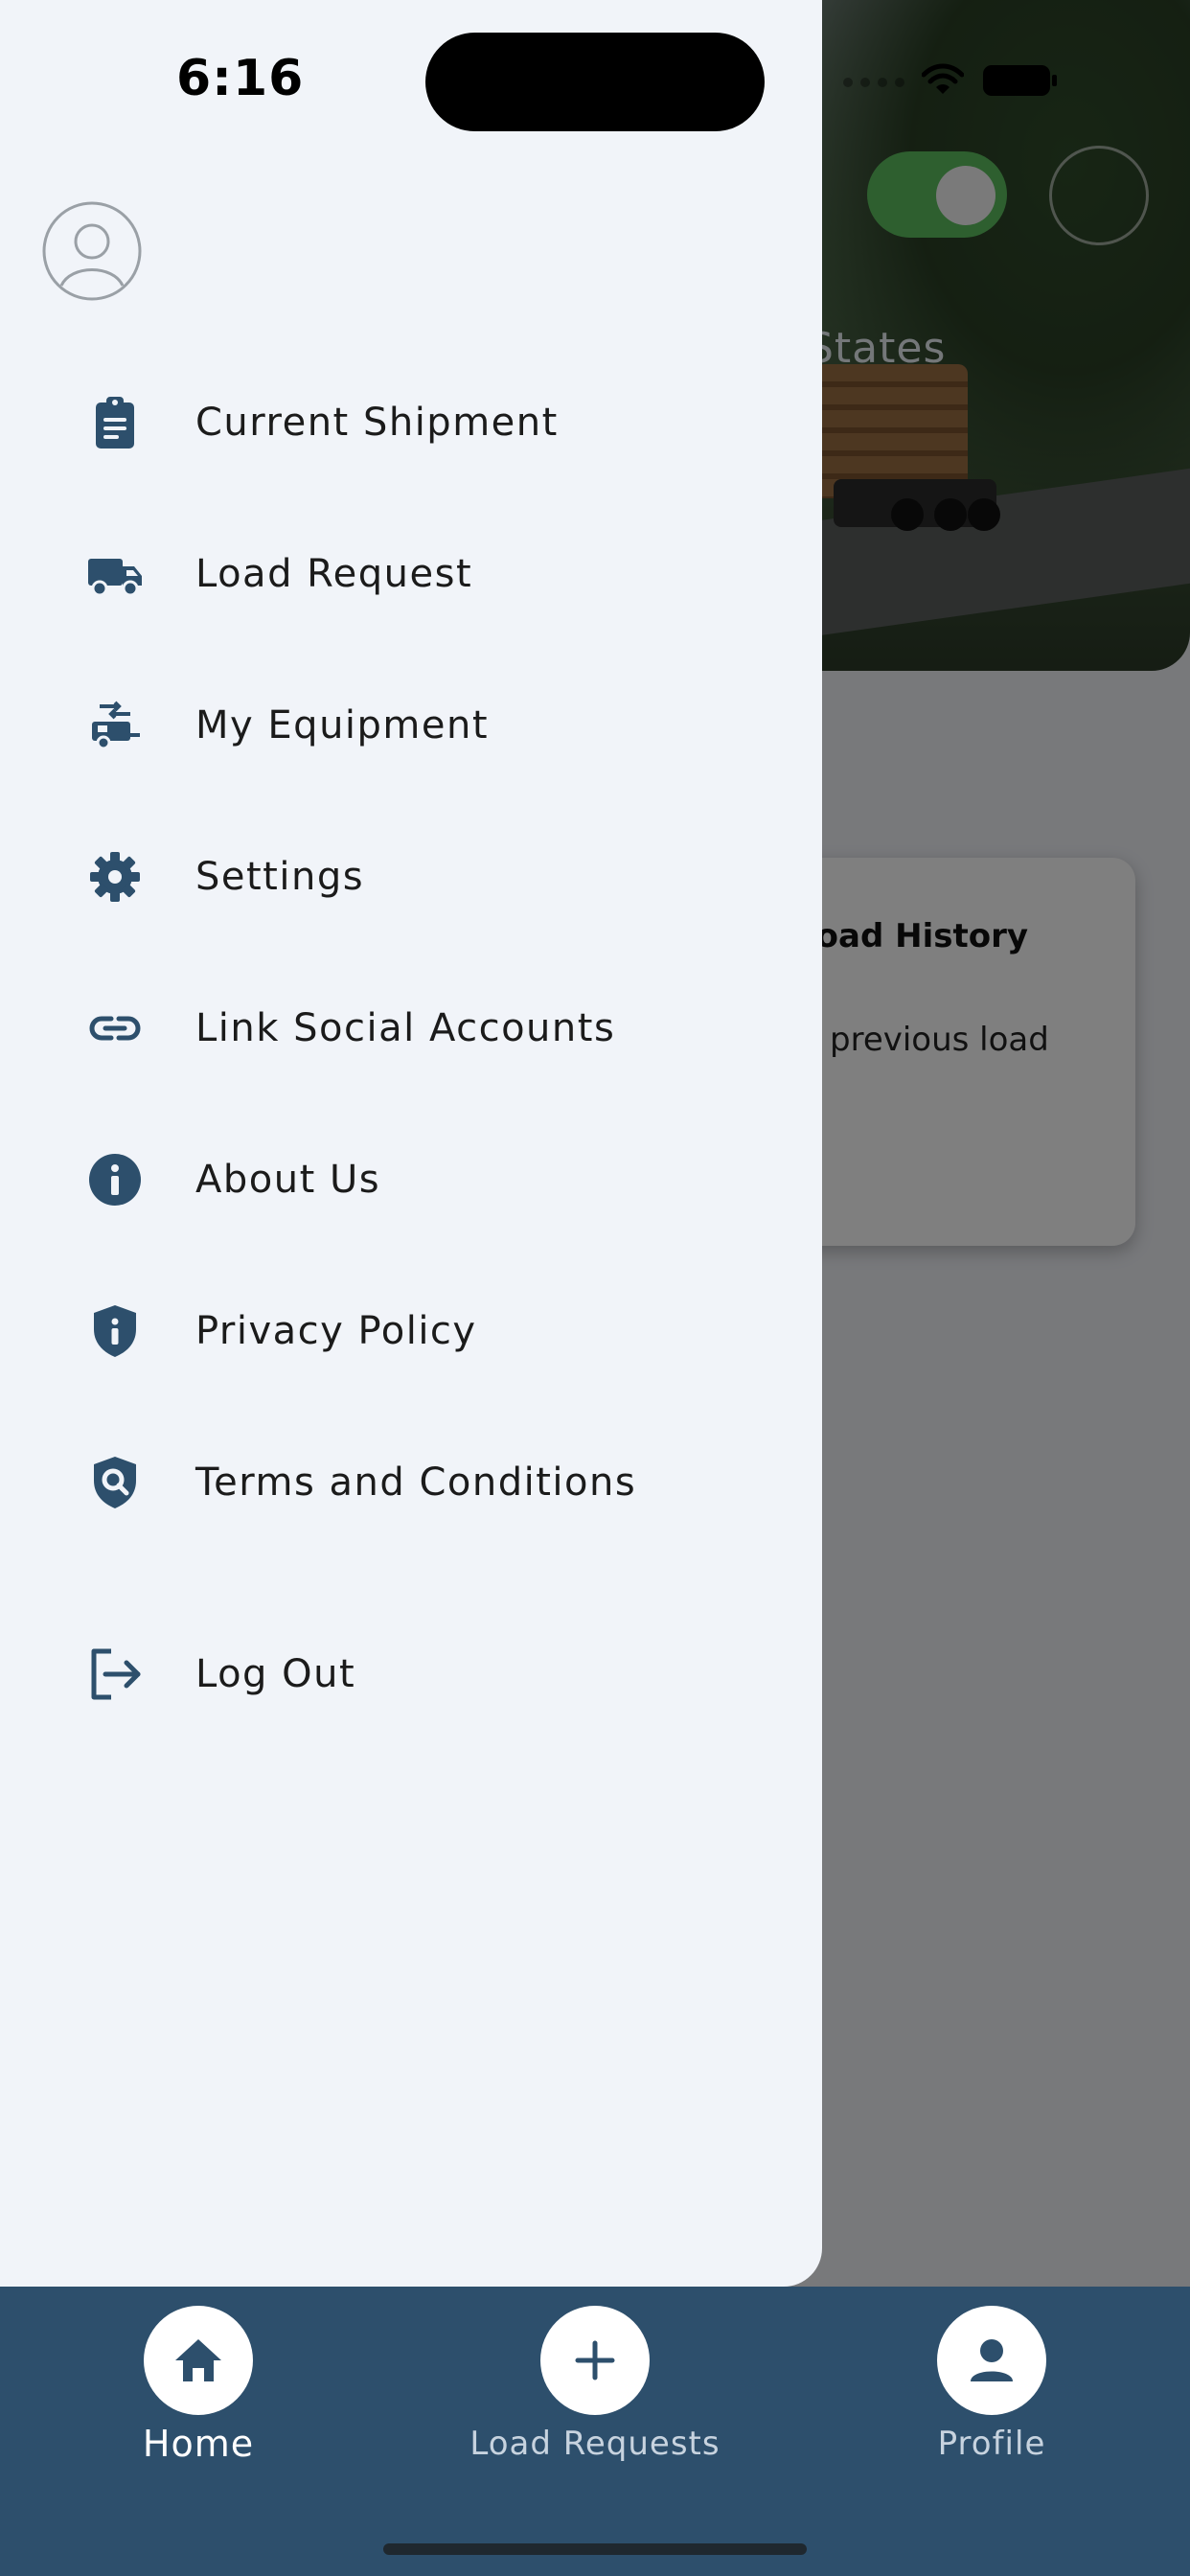 This screenshot has height=2576, width=1190. What do you see at coordinates (1019, 82) in the screenshot?
I see `battery-icon` at bounding box center [1019, 82].